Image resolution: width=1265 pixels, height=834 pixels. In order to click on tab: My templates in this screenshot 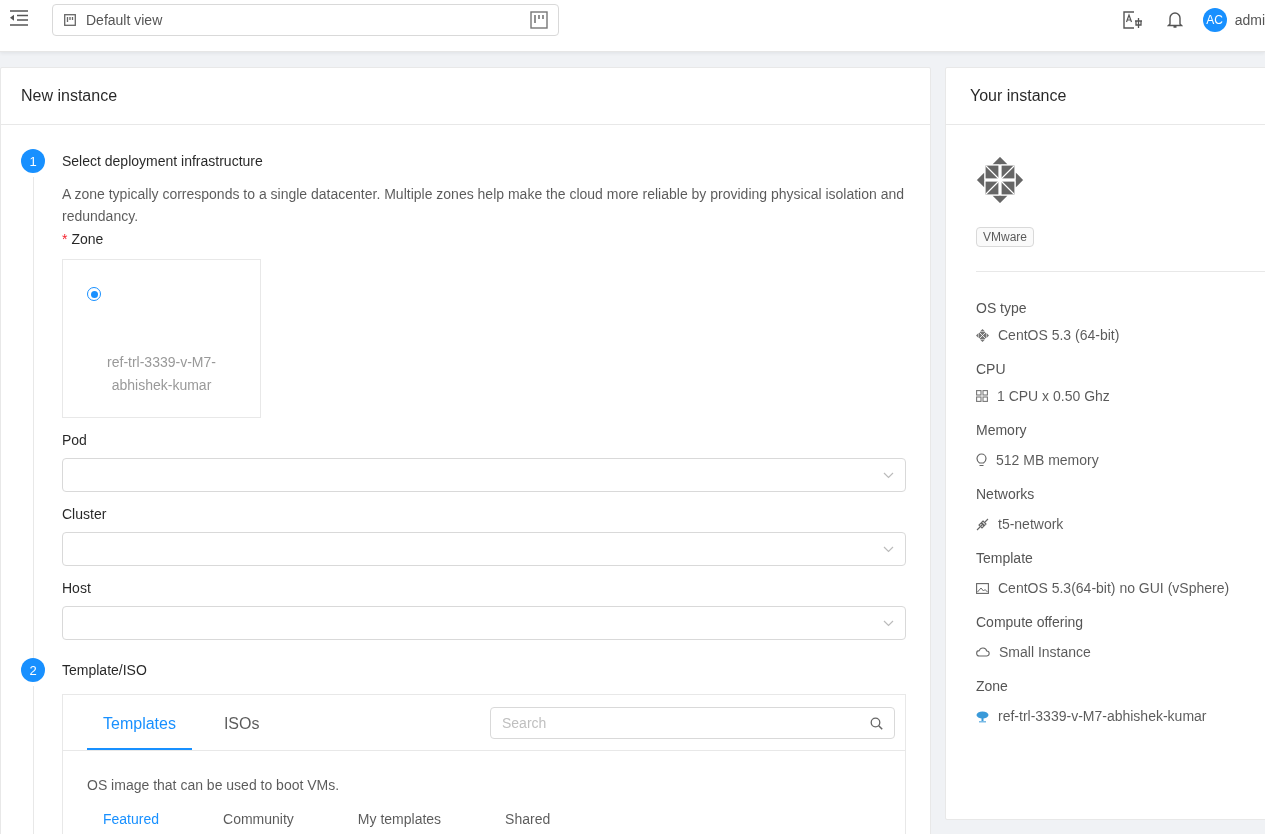, I will do `click(399, 819)`.